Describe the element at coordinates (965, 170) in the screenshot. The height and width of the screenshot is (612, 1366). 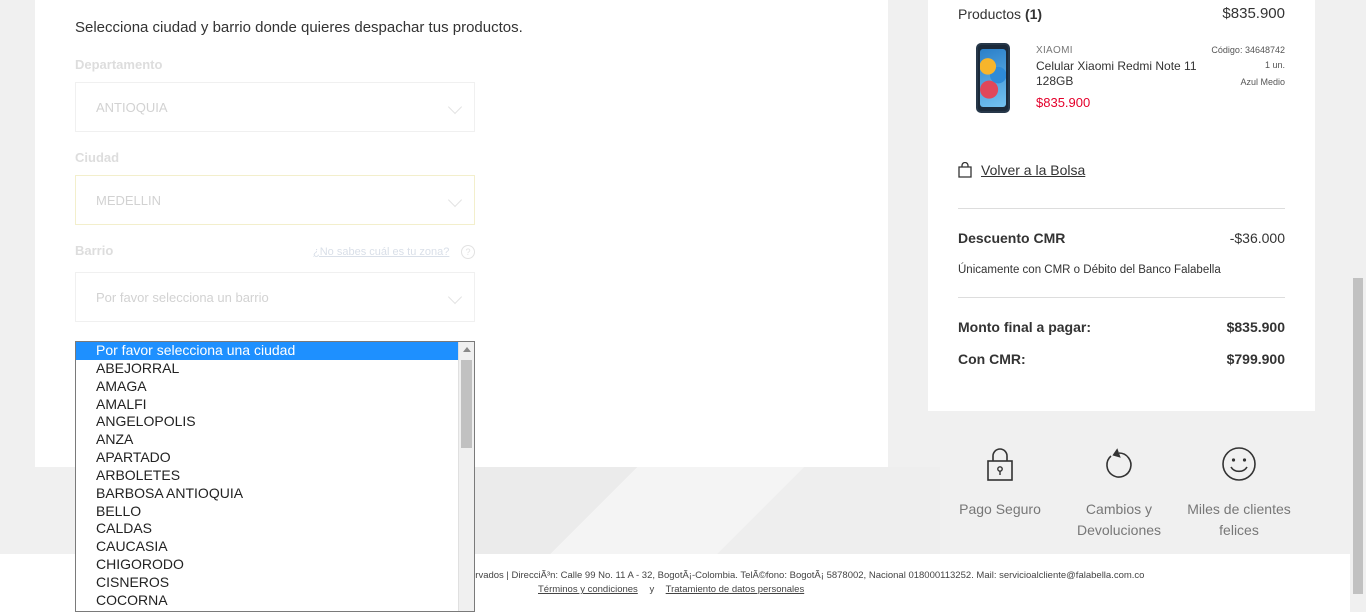
I see `shopping-bag-icon` at that location.